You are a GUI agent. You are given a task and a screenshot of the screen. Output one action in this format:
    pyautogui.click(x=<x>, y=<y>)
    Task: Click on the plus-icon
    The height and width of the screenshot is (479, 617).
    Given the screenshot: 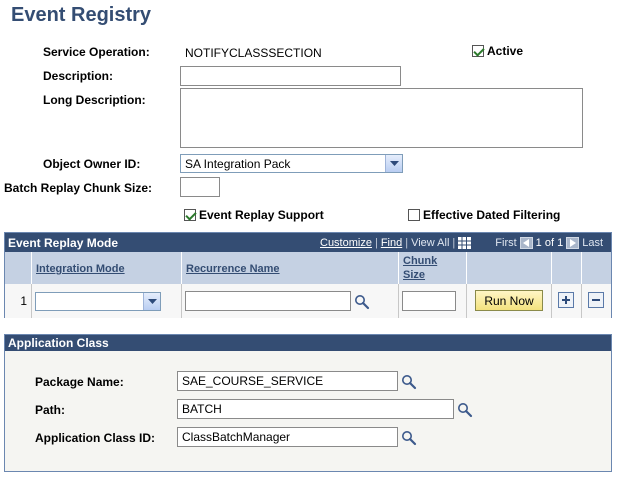 What is the action you would take?
    pyautogui.click(x=566, y=300)
    